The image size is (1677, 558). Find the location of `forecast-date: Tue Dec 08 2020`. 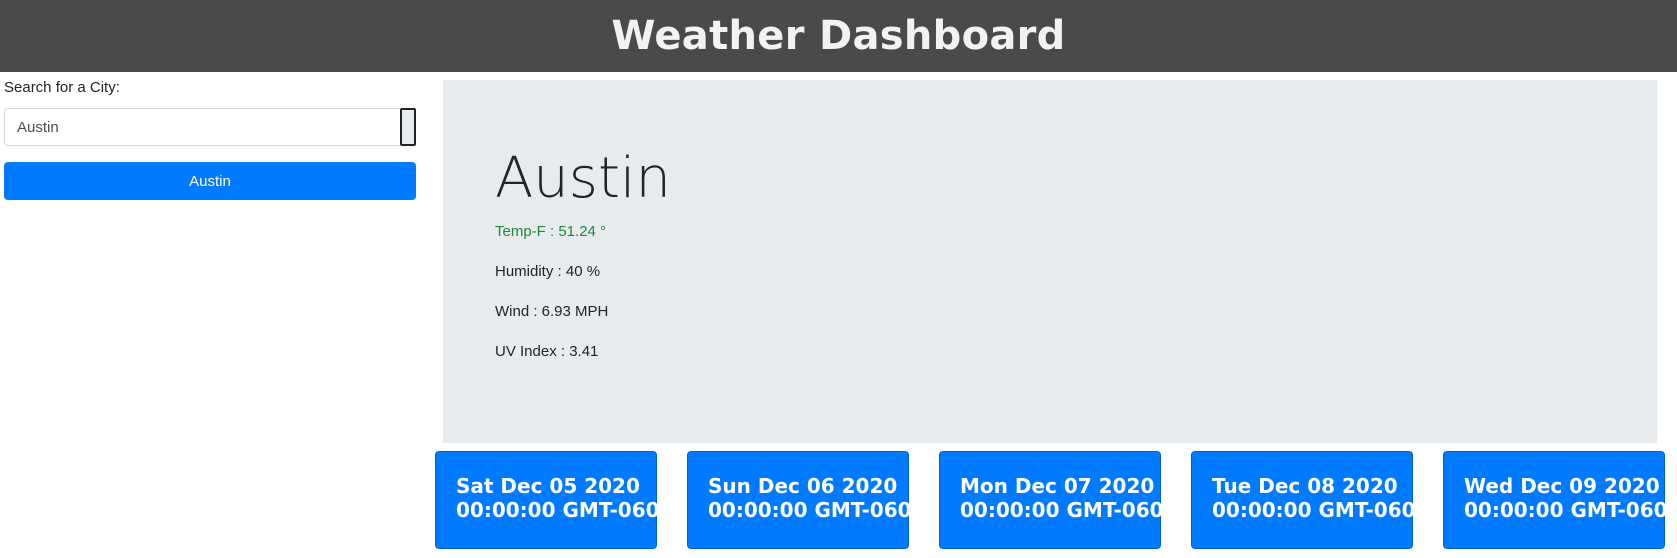

forecast-date: Tue Dec 08 2020 is located at coordinates (1305, 486).